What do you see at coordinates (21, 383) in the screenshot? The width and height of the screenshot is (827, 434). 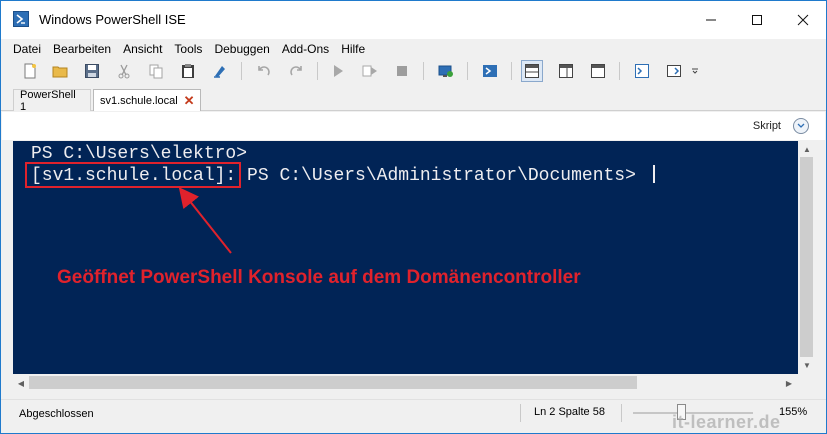 I see `scroll-left-icon: ◀` at bounding box center [21, 383].